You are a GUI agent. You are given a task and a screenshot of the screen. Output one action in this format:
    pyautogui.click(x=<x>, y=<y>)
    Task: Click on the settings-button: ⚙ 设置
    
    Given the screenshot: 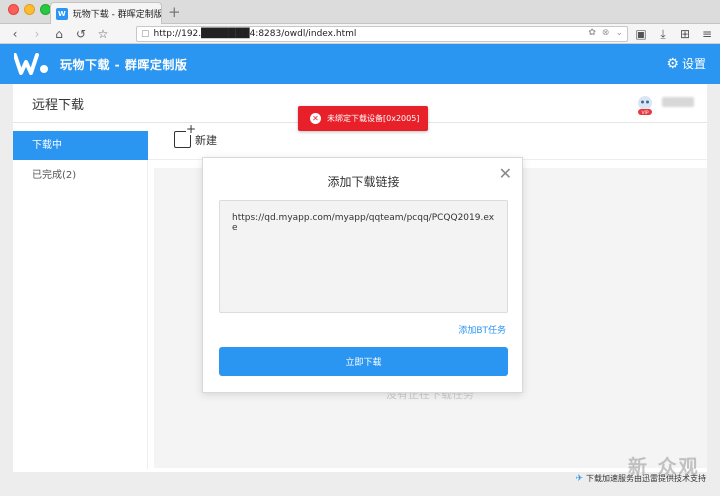 What is the action you would take?
    pyautogui.click(x=686, y=63)
    